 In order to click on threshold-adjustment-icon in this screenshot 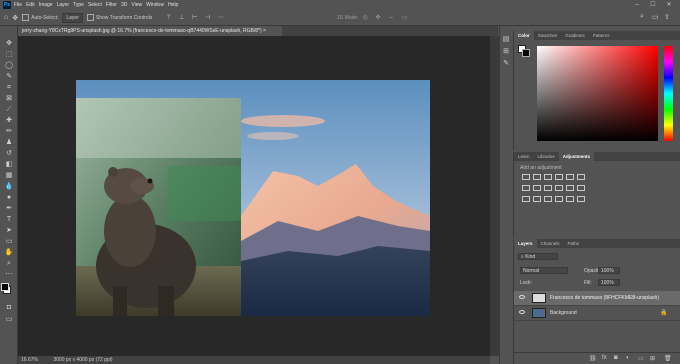, I will do `click(537, 199)`.